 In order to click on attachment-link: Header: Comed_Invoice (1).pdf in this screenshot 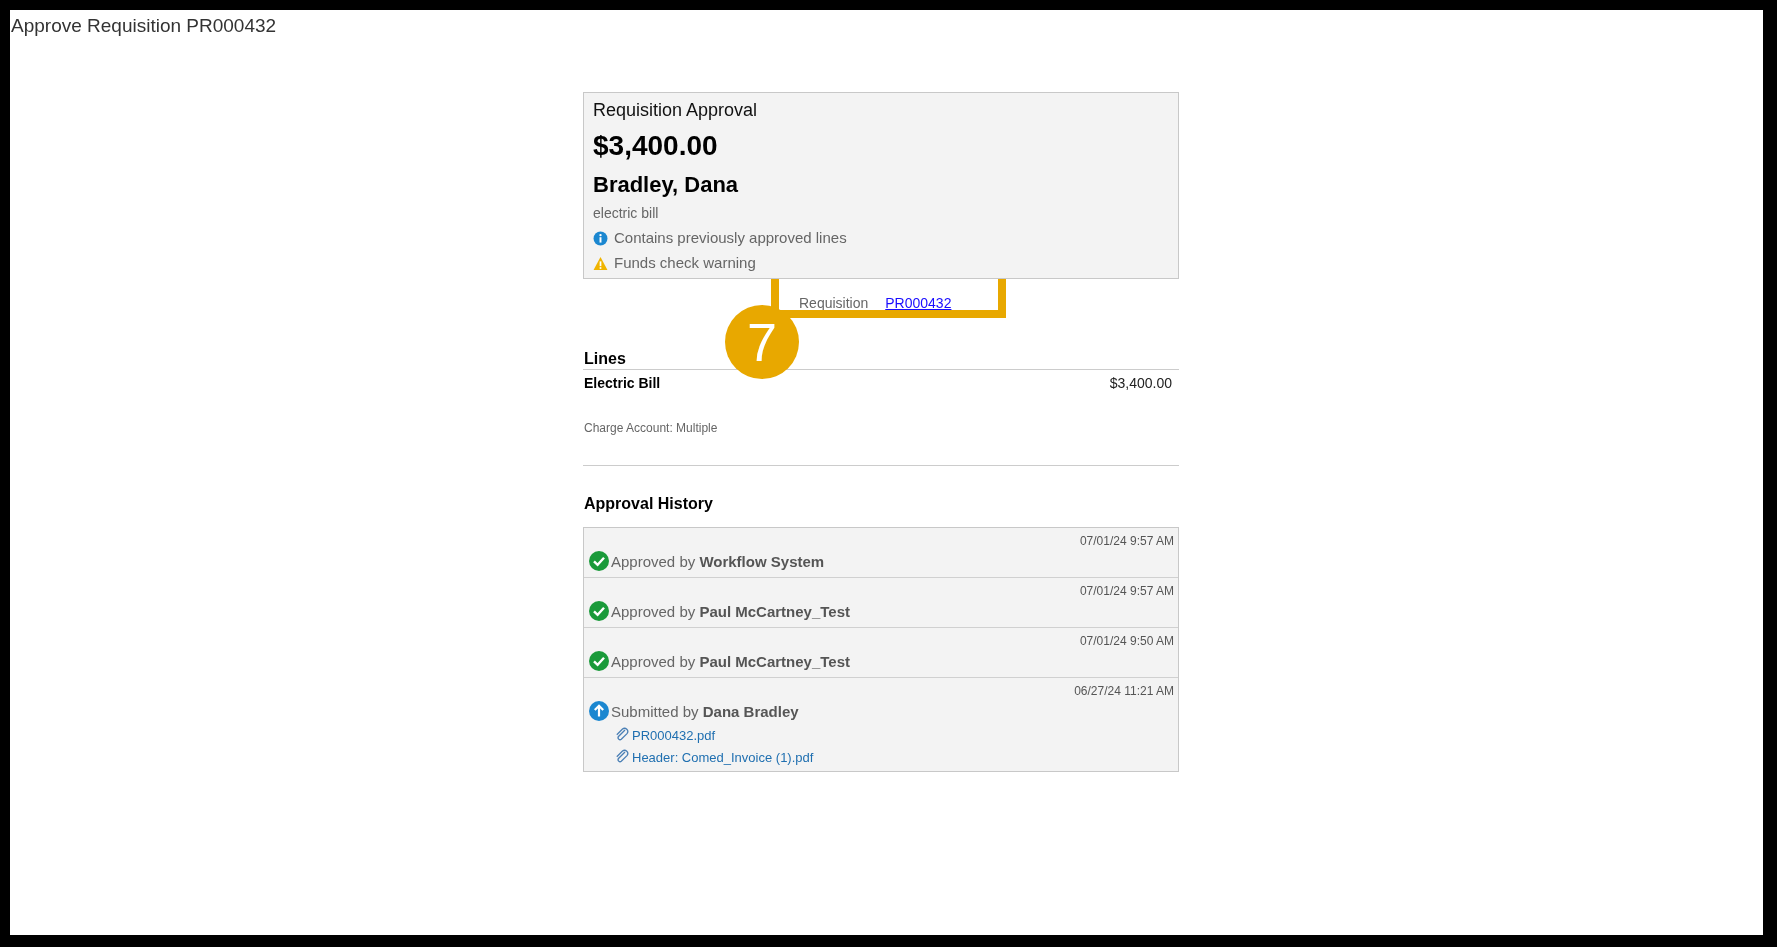, I will do `click(723, 757)`.